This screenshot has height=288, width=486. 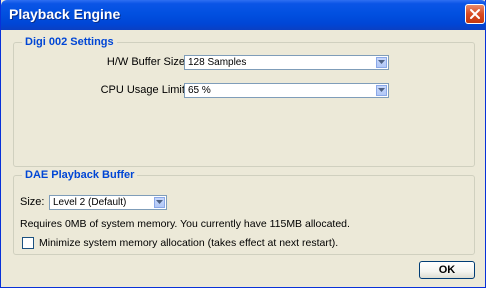 What do you see at coordinates (199, 90) in the screenshot?
I see `cpu-limit-value: 65 %` at bounding box center [199, 90].